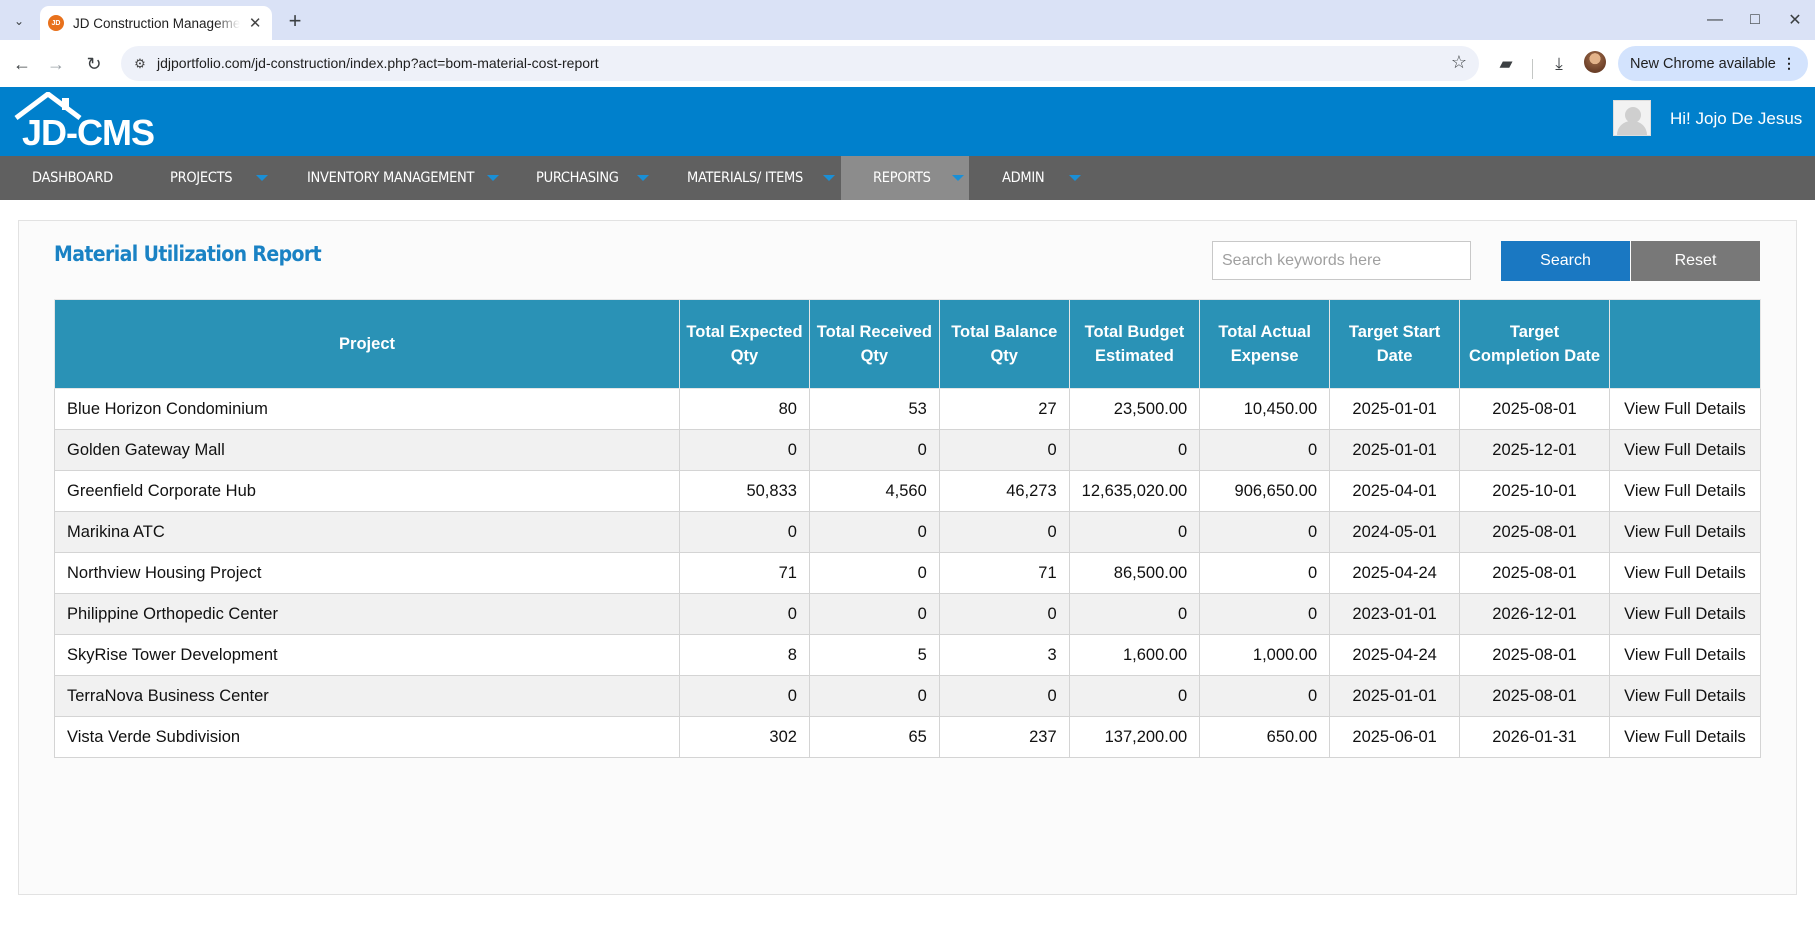 The image size is (1815, 932). Describe the element at coordinates (1134, 573) in the screenshot. I see `budget-estimated-cell: 86,500.00` at that location.